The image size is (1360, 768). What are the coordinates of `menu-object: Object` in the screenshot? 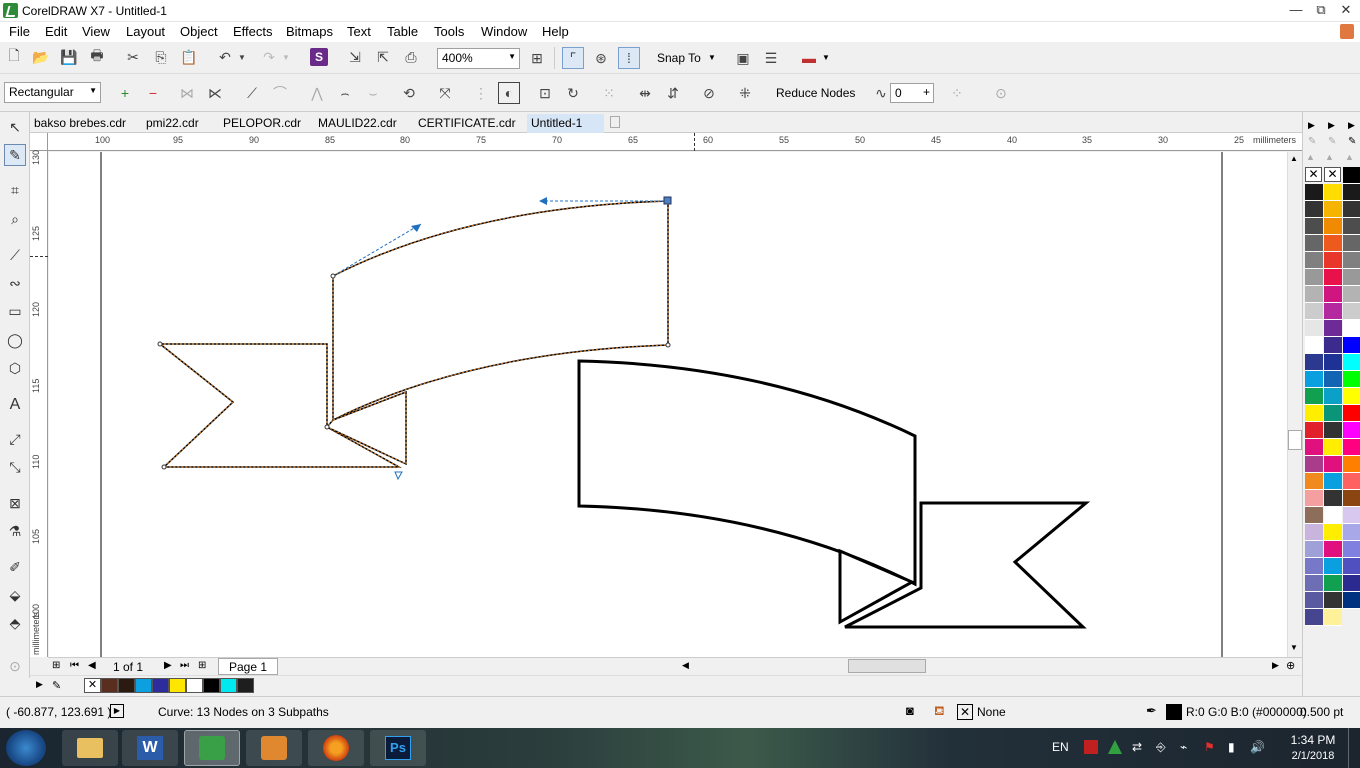 It's located at (199, 31).